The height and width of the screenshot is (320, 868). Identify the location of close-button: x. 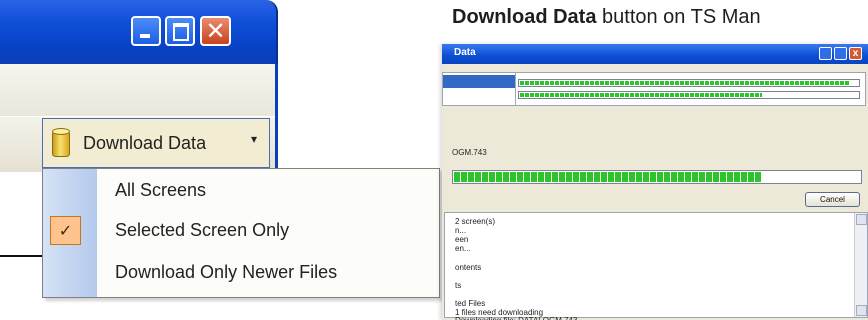
(855, 53).